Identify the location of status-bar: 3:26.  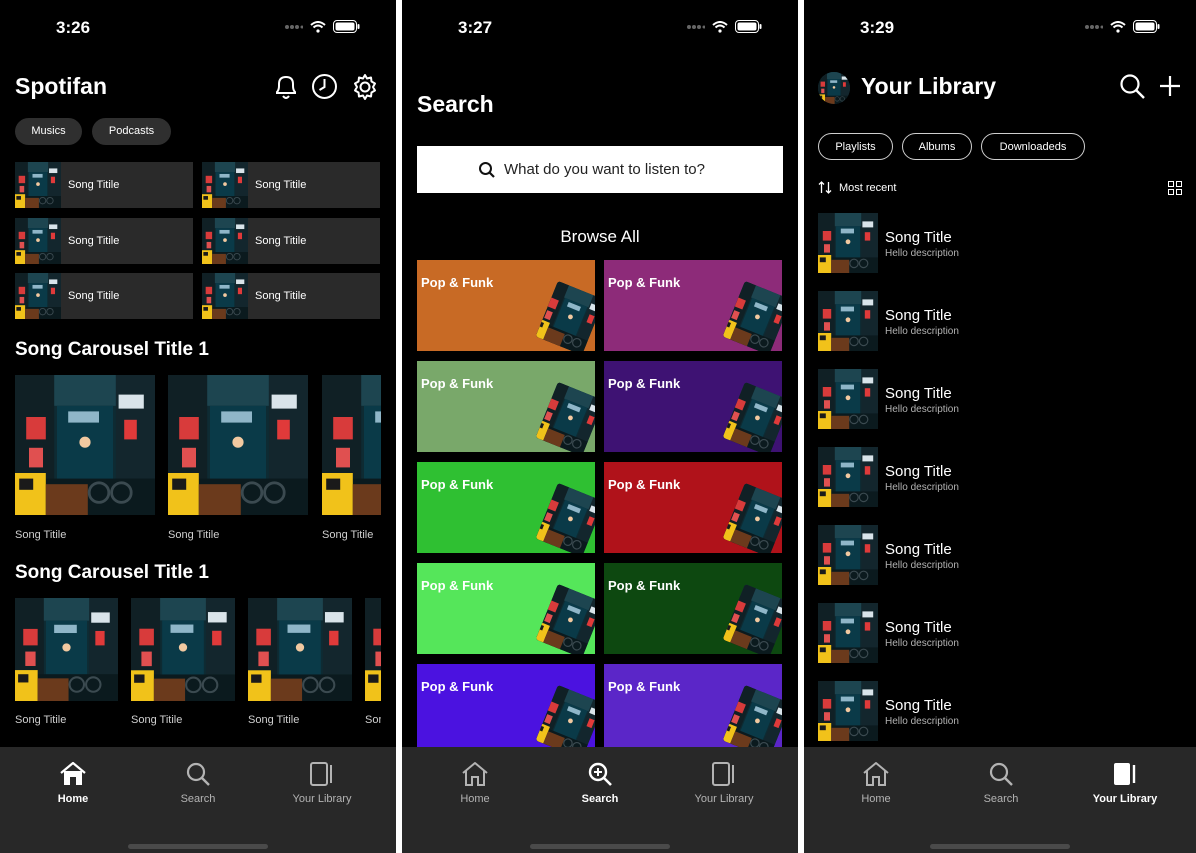
(198, 25).